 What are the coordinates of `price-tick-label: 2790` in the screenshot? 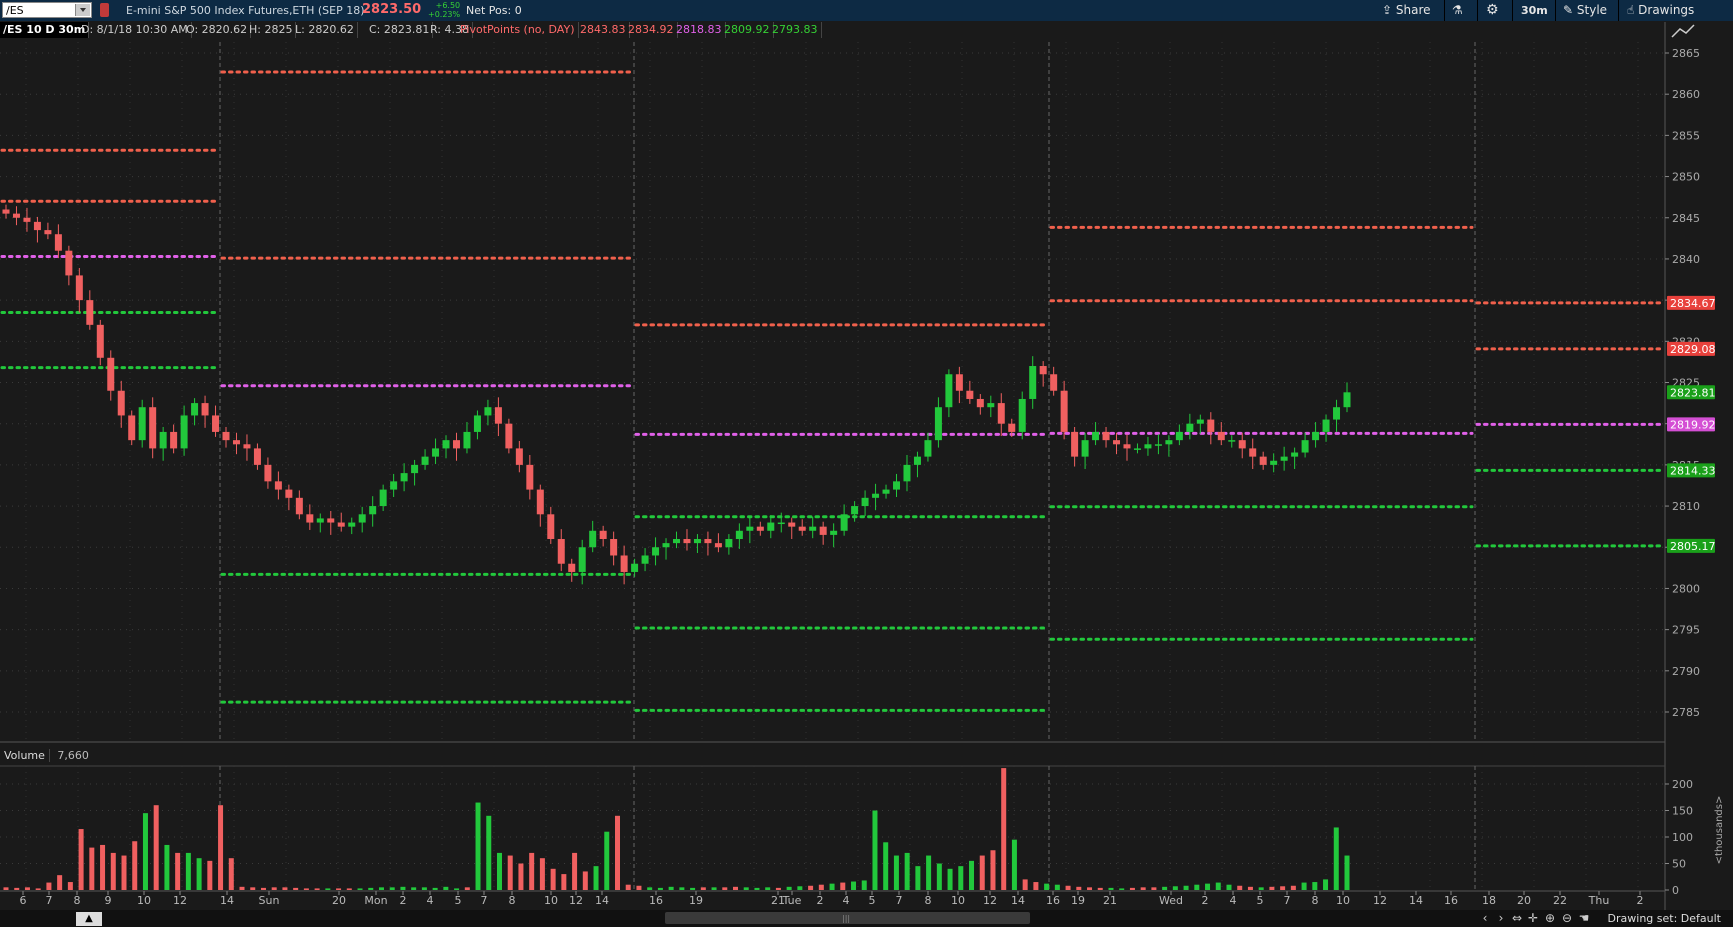 It's located at (1686, 671).